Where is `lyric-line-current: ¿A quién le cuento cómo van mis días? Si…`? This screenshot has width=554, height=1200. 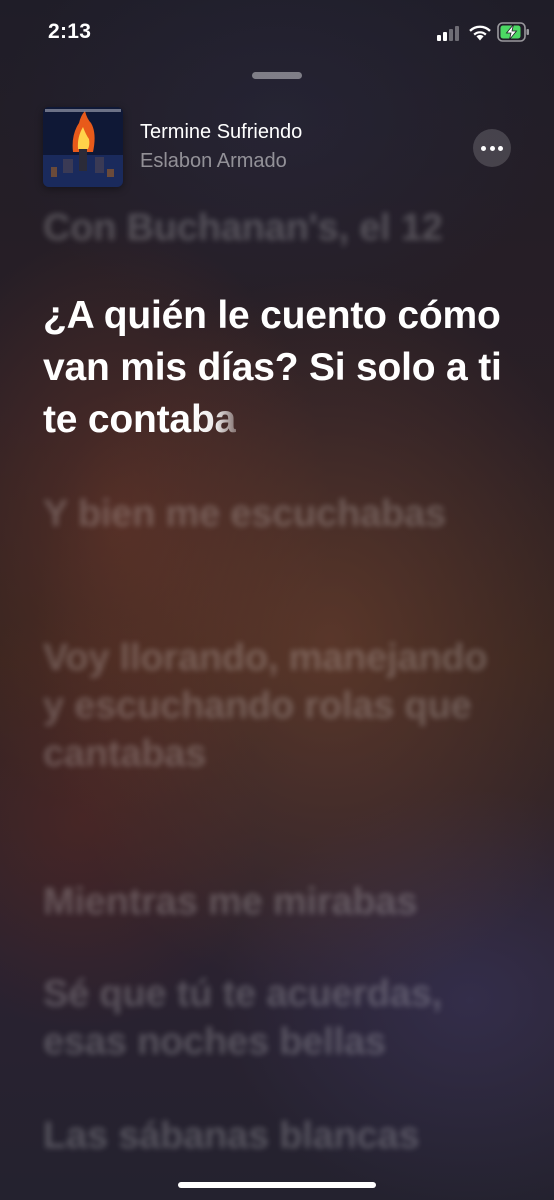
lyric-line-current: ¿A quién le cuento cómo van mis días? Si… is located at coordinates (278, 368).